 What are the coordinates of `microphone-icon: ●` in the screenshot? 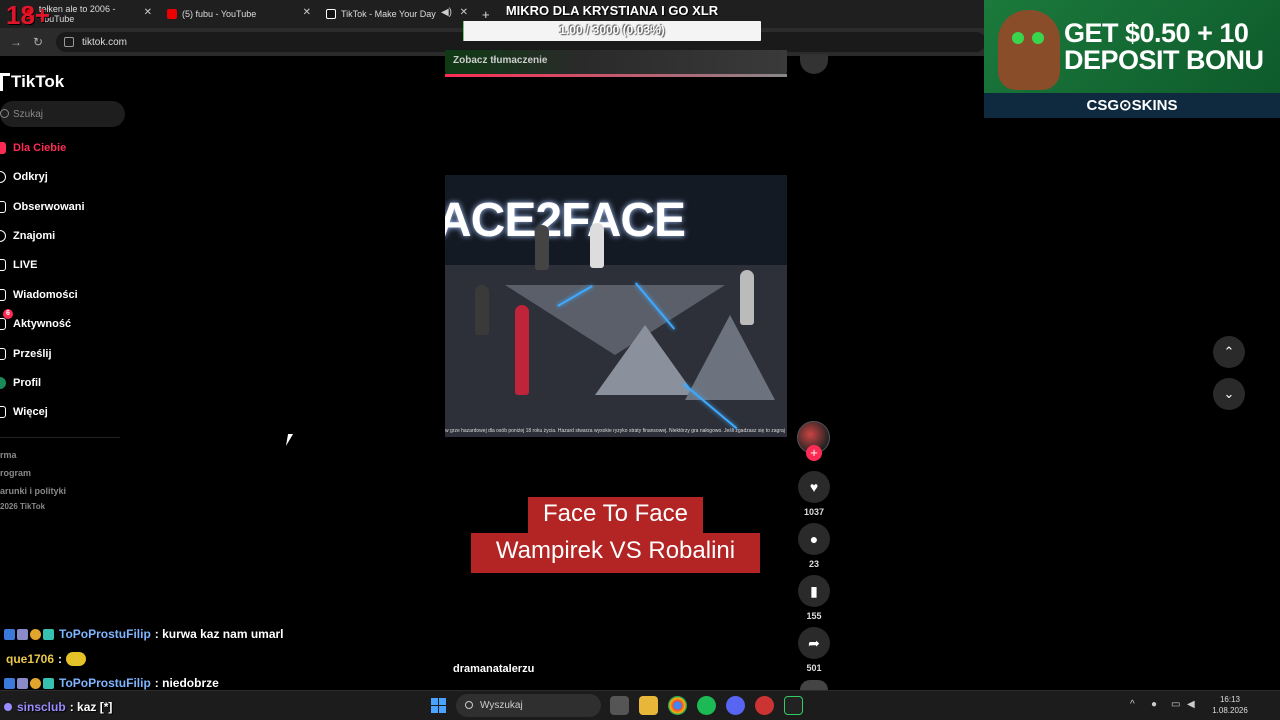 It's located at (1154, 704).